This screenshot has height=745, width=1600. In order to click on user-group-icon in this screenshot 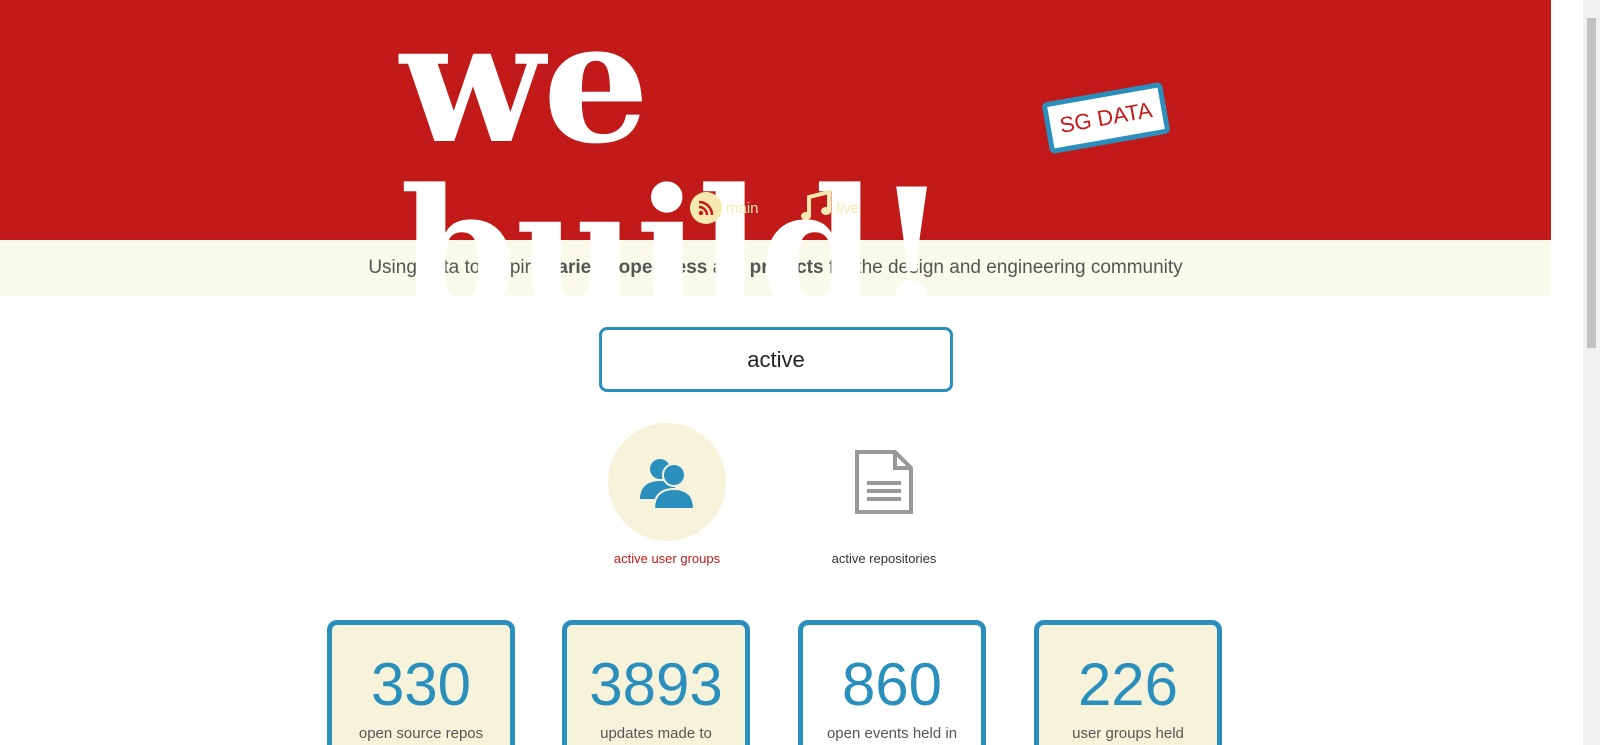, I will do `click(667, 482)`.